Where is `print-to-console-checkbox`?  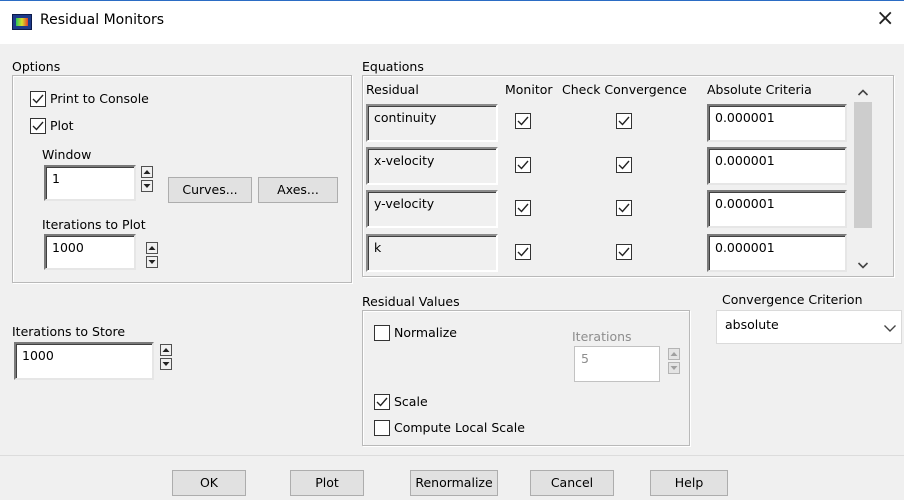 print-to-console-checkbox is located at coordinates (38, 99).